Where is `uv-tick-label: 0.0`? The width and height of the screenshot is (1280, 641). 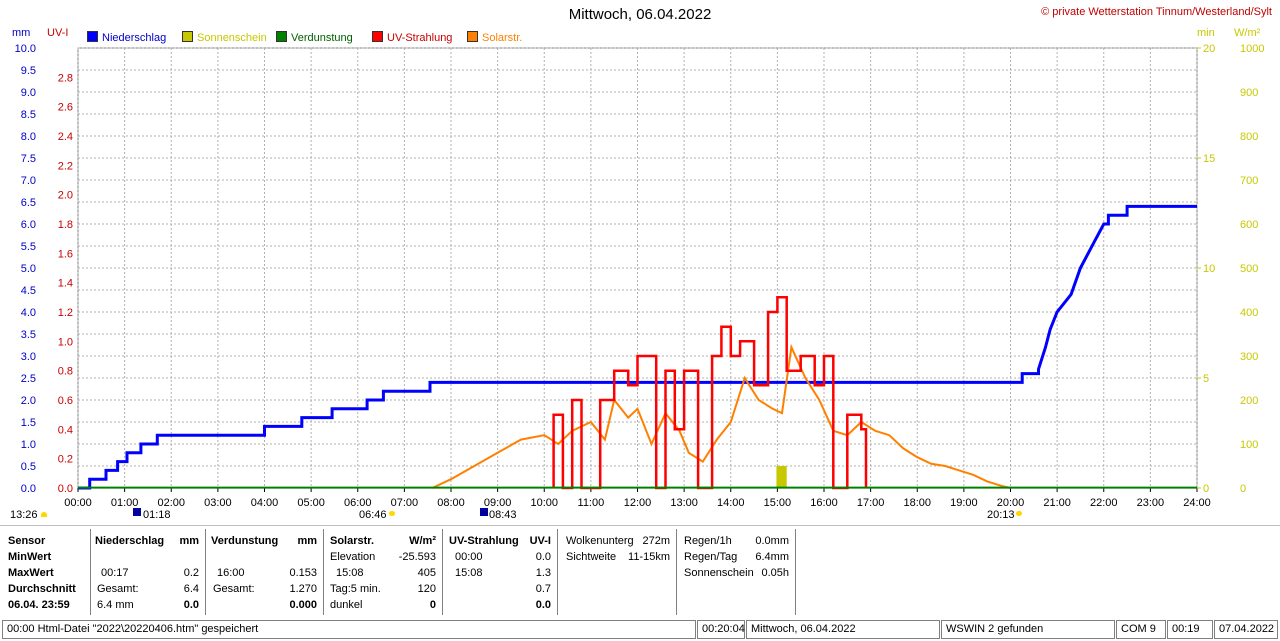
uv-tick-label: 0.0 is located at coordinates (65, 489).